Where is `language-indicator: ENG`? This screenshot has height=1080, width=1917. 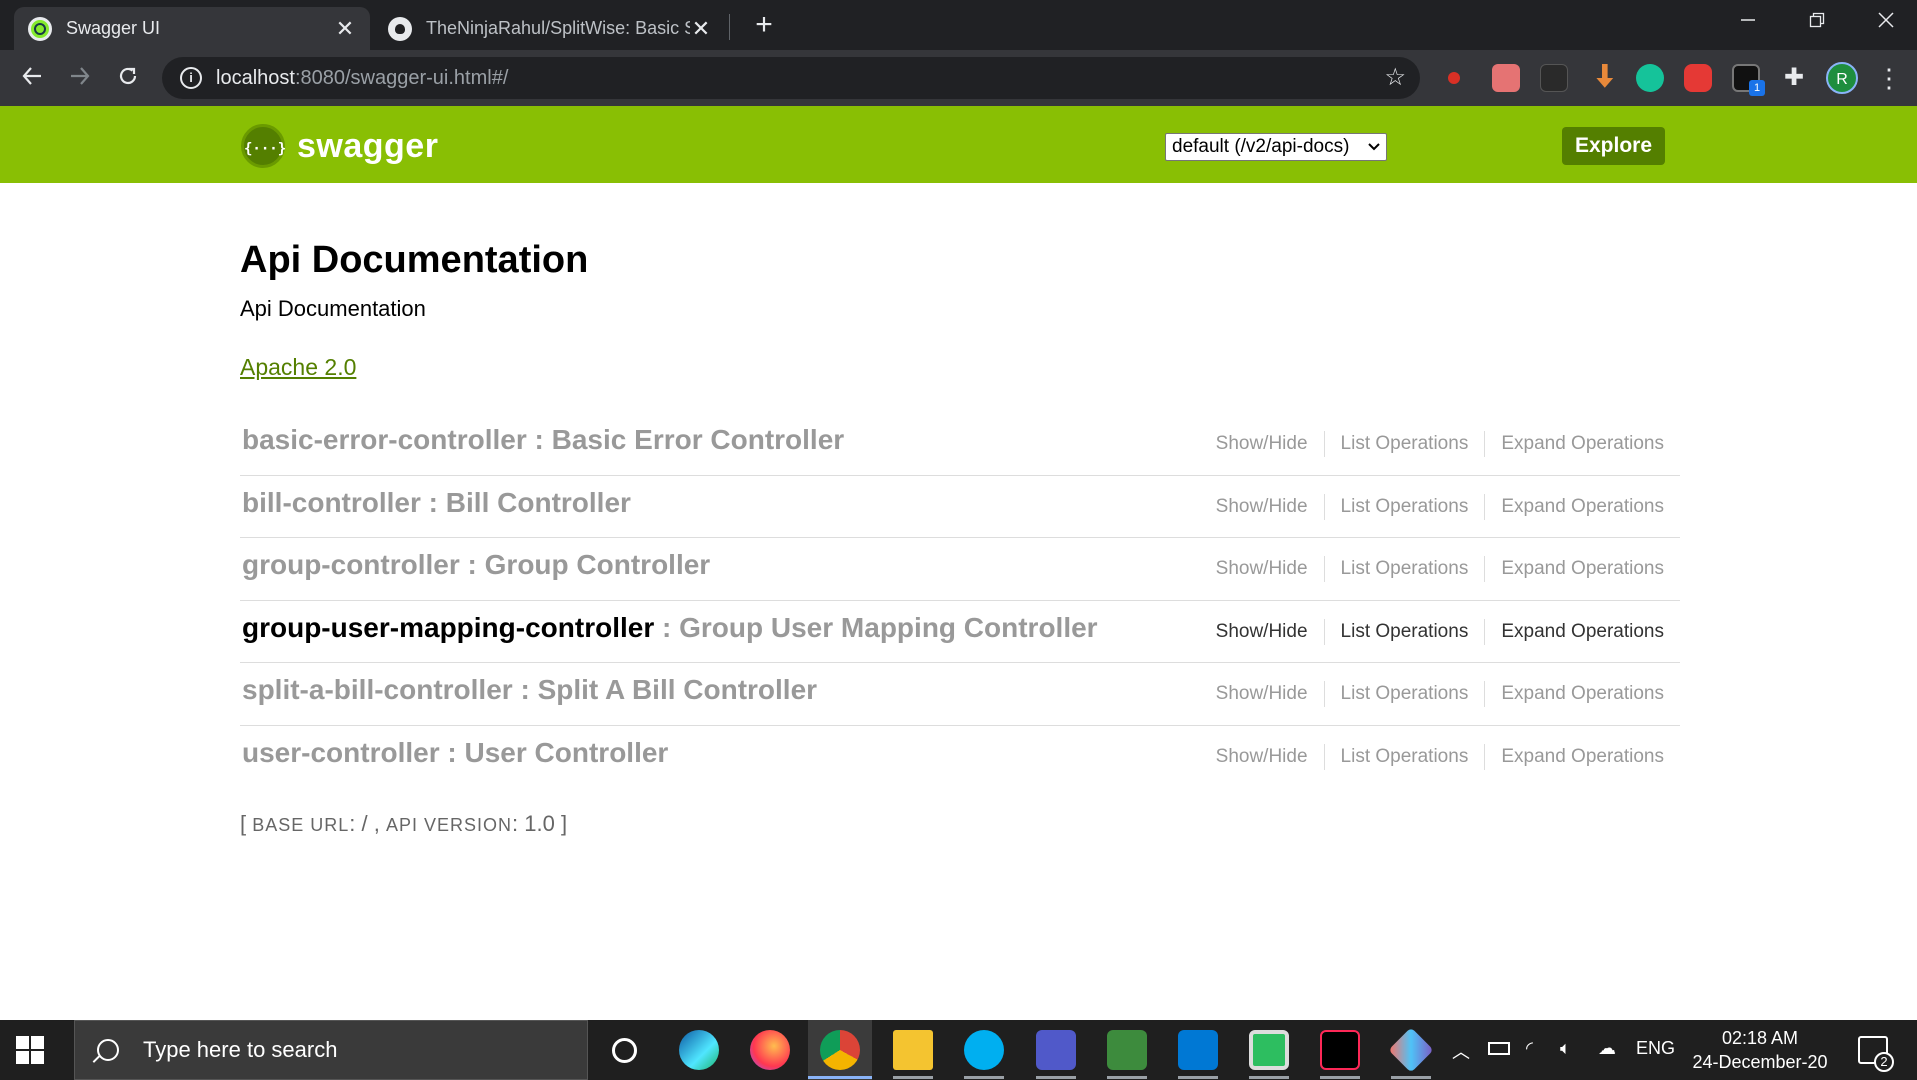 language-indicator: ENG is located at coordinates (1655, 1048).